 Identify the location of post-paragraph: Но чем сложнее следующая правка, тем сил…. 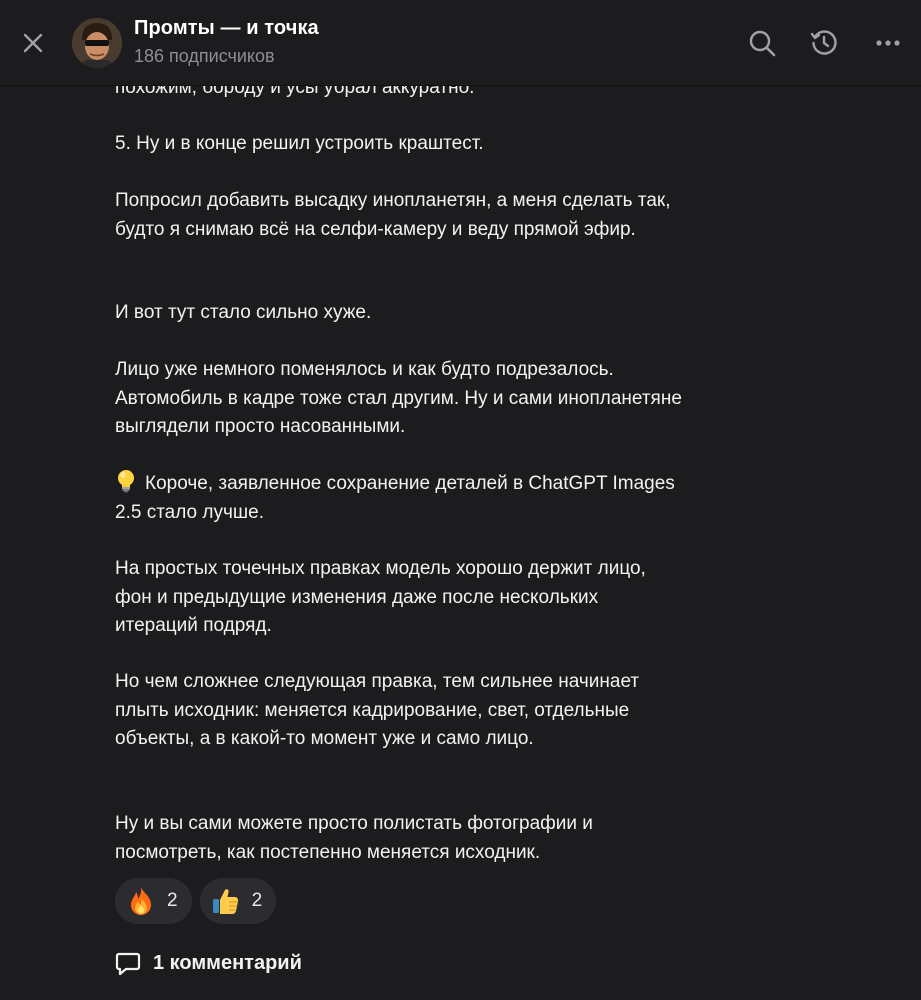
(377, 710).